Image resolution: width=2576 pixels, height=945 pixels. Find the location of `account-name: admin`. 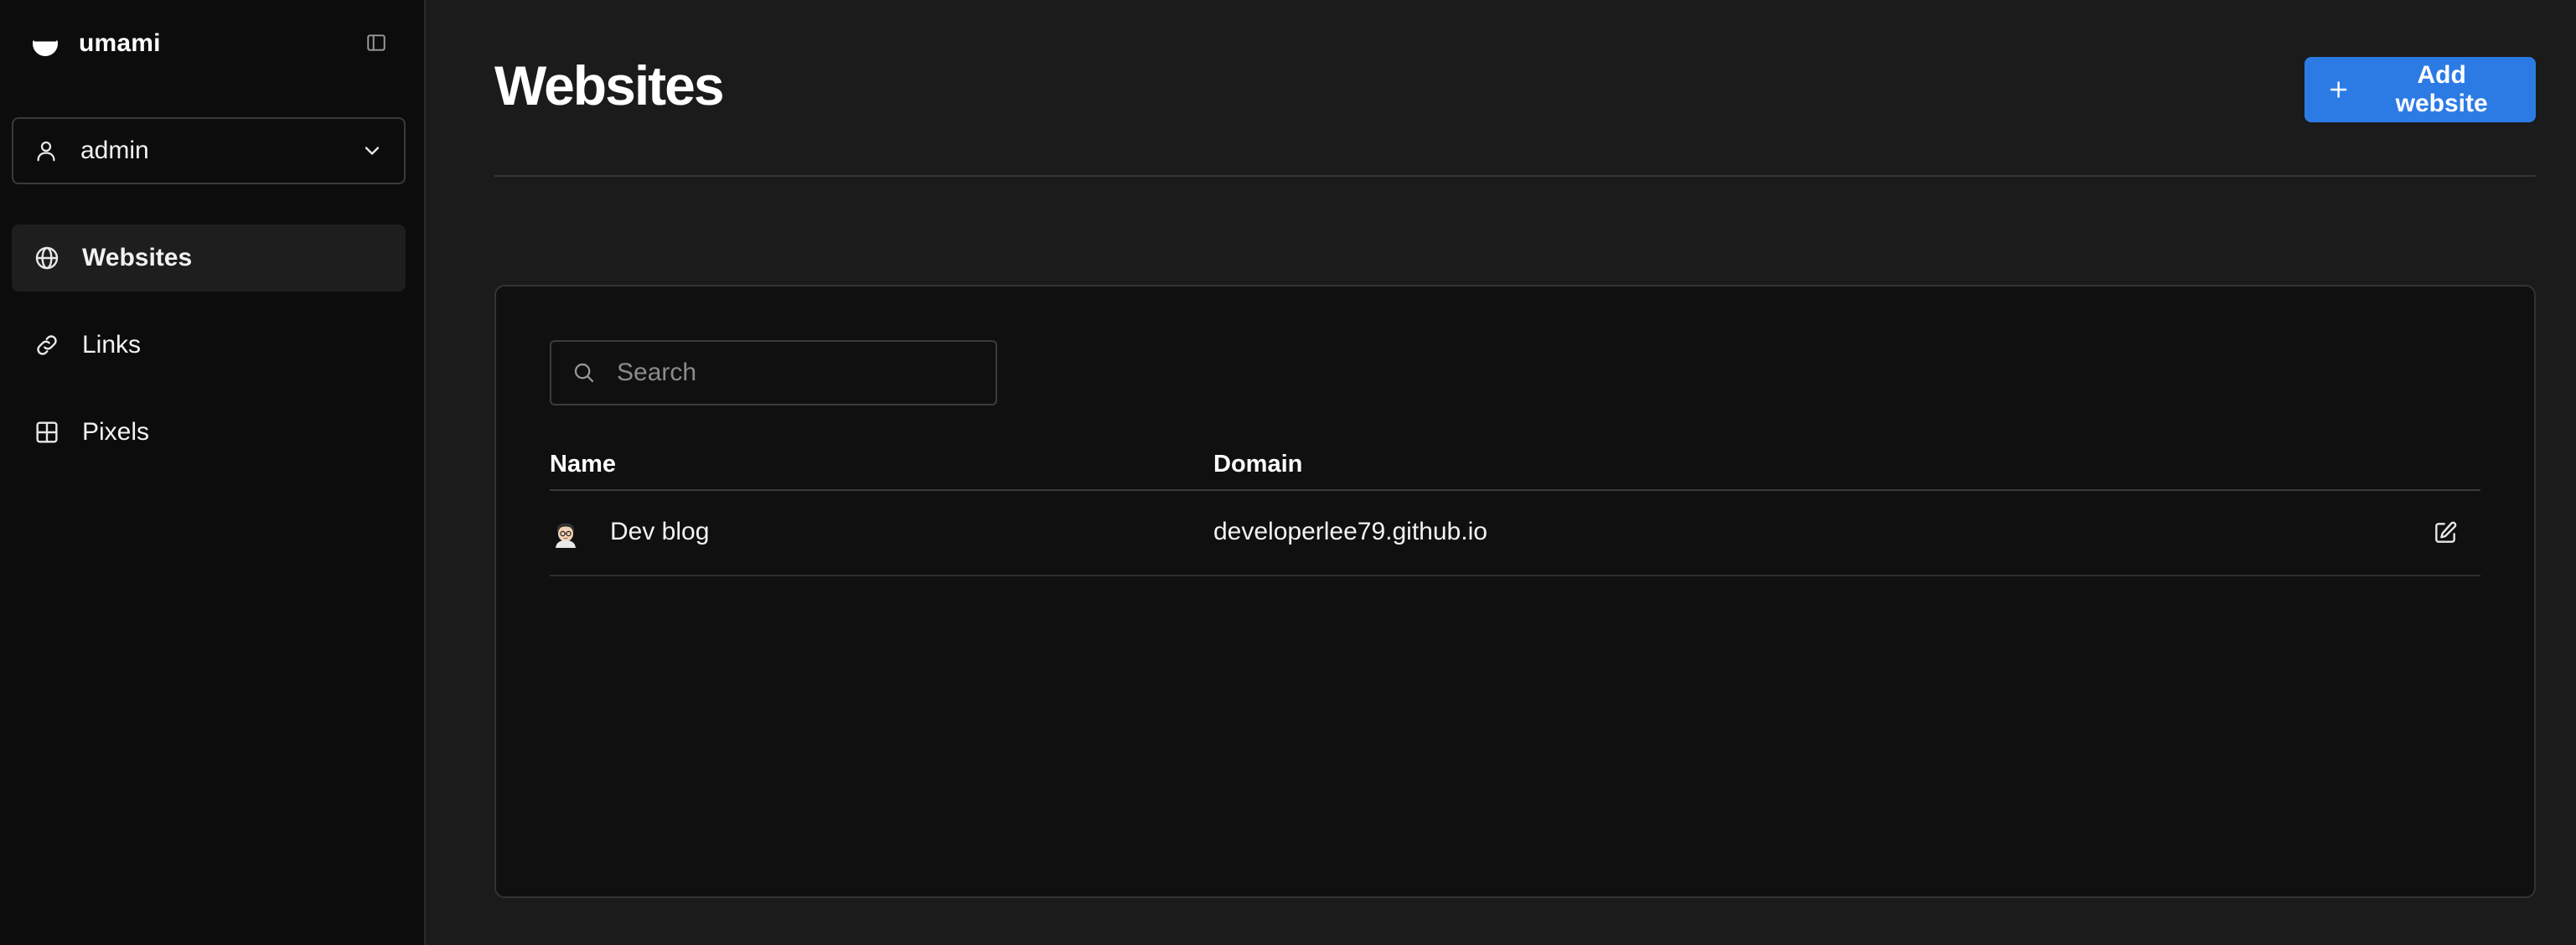

account-name: admin is located at coordinates (114, 150).